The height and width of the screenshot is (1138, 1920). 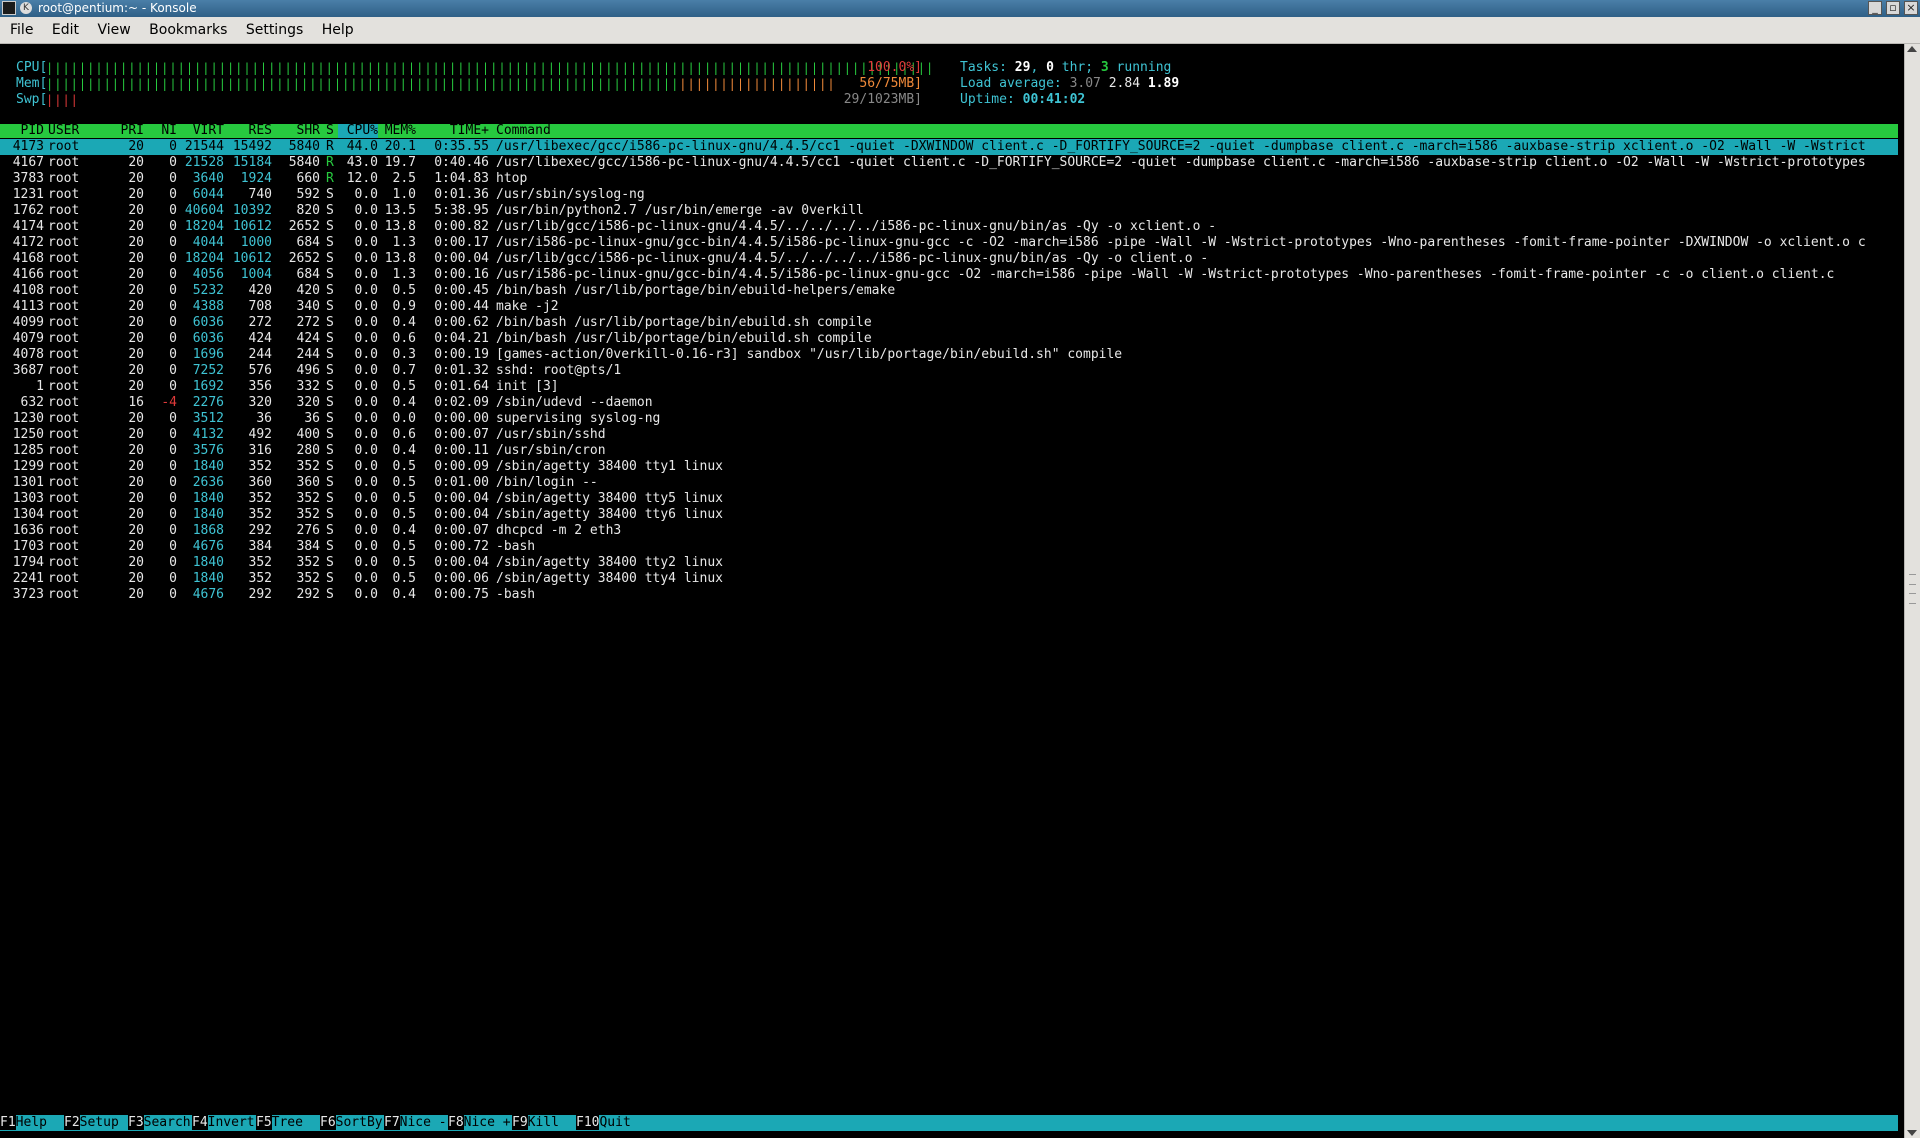 I want to click on col-ni: NI, so click(x=162, y=131).